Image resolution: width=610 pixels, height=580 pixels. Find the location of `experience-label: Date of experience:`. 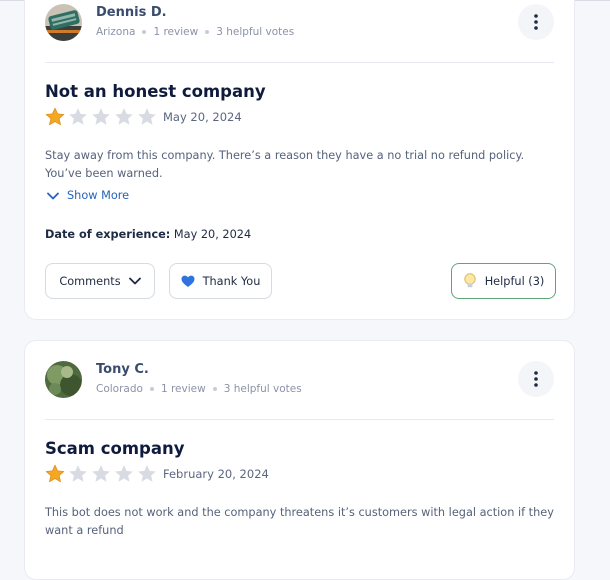

experience-label: Date of experience: is located at coordinates (108, 234).